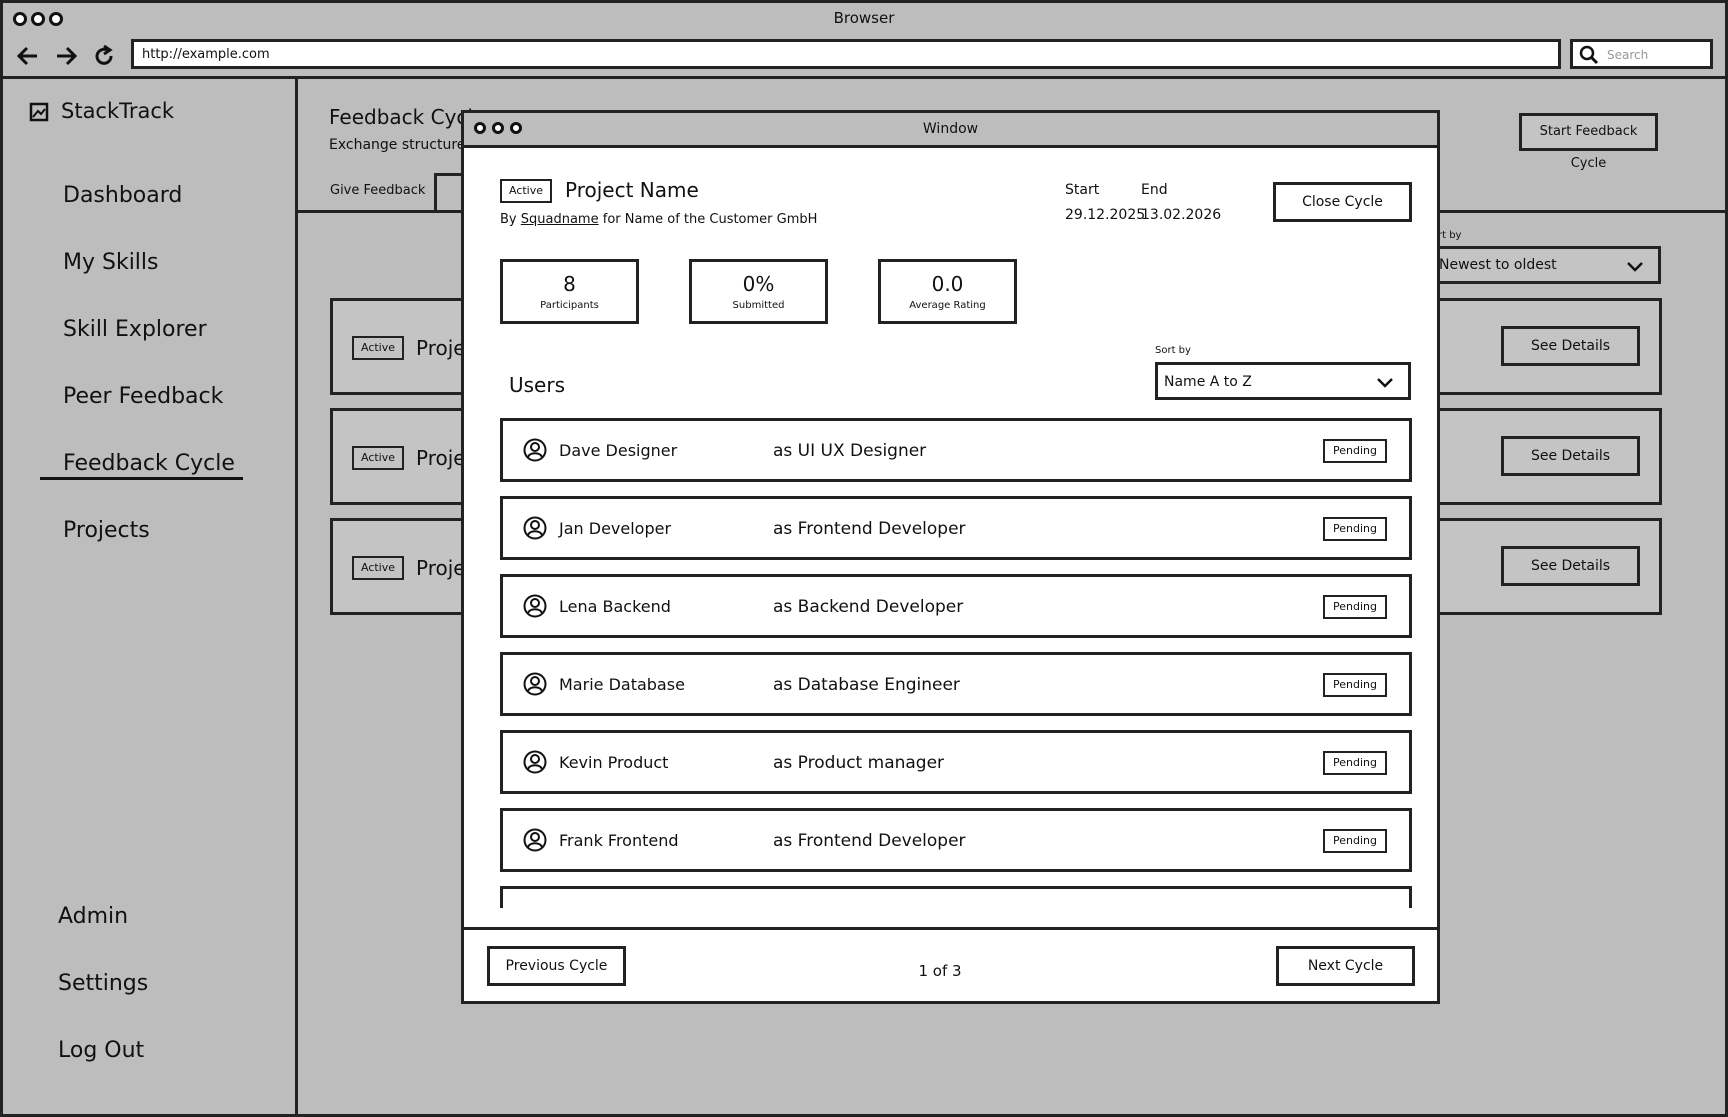  What do you see at coordinates (1173, 350) in the screenshot?
I see `sort-label: Sort by` at bounding box center [1173, 350].